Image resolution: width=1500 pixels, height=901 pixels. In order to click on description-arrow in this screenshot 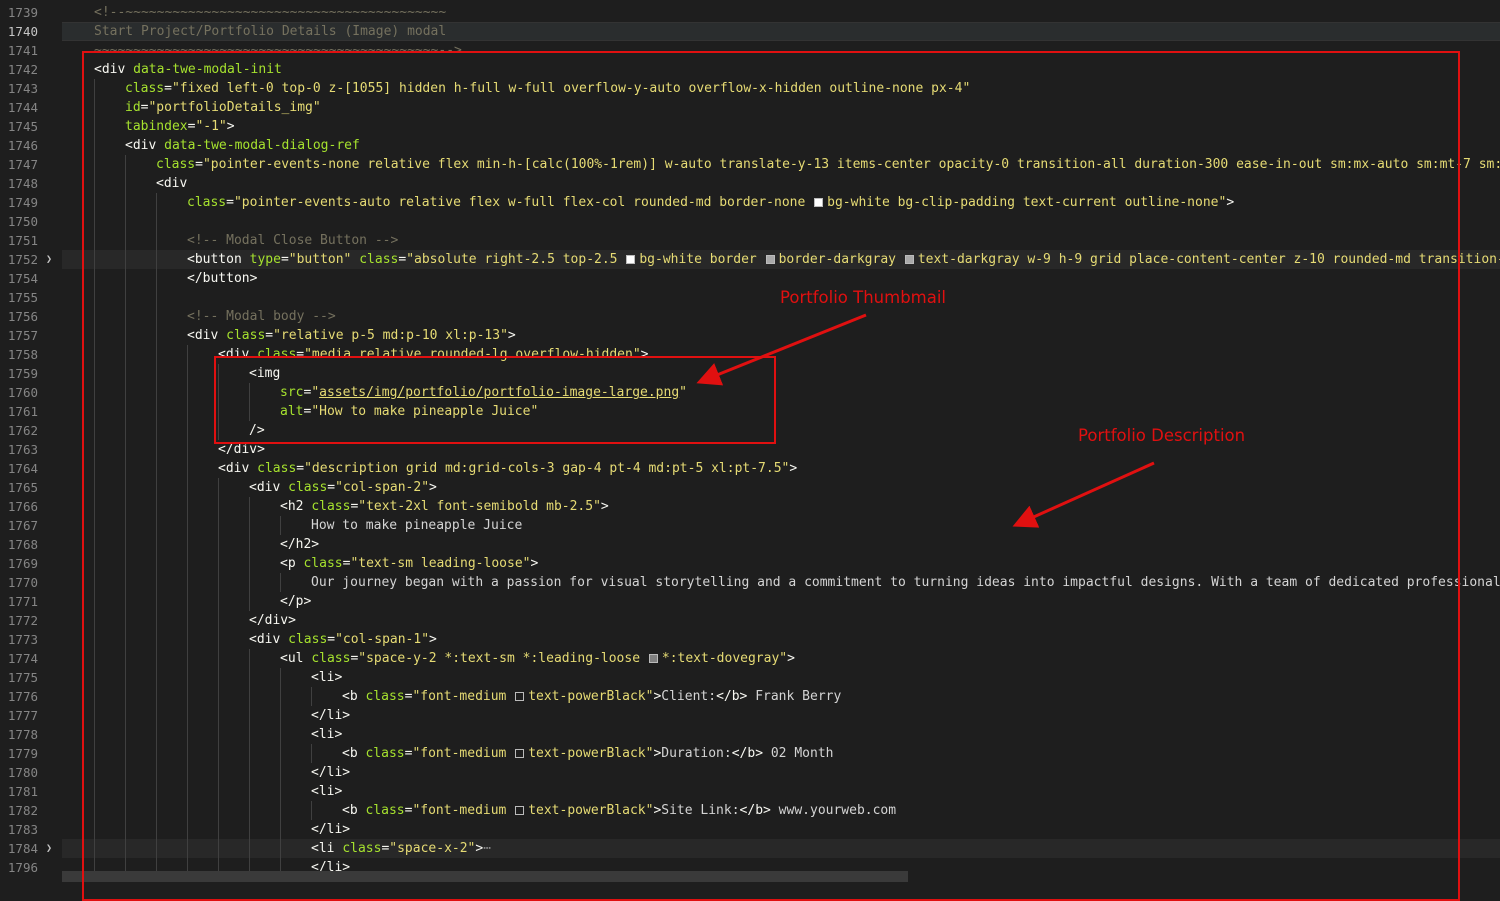, I will do `click(1083, 494)`.